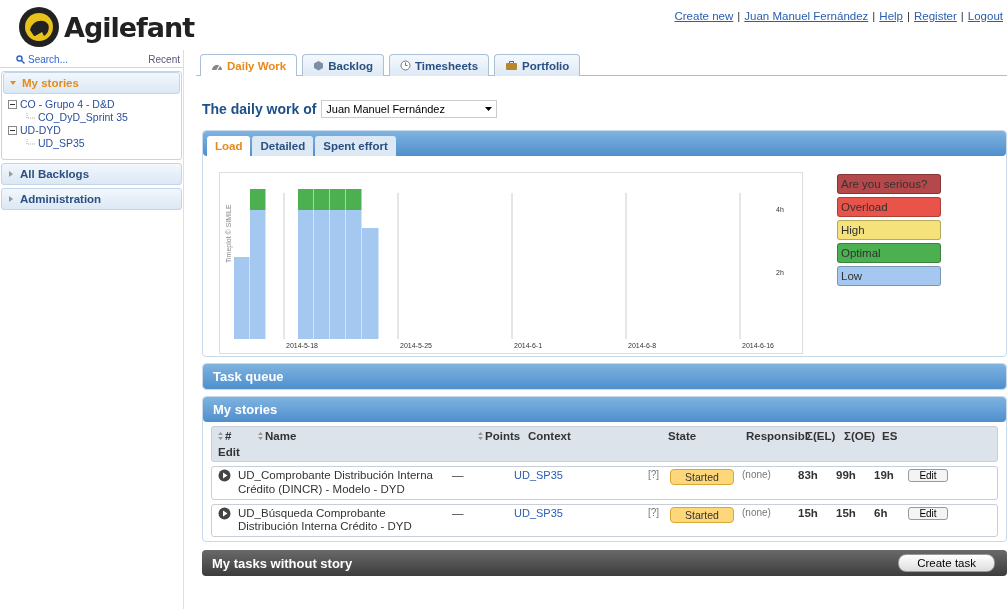  Describe the element at coordinates (704, 16) in the screenshot. I see `header-link: Create new` at that location.